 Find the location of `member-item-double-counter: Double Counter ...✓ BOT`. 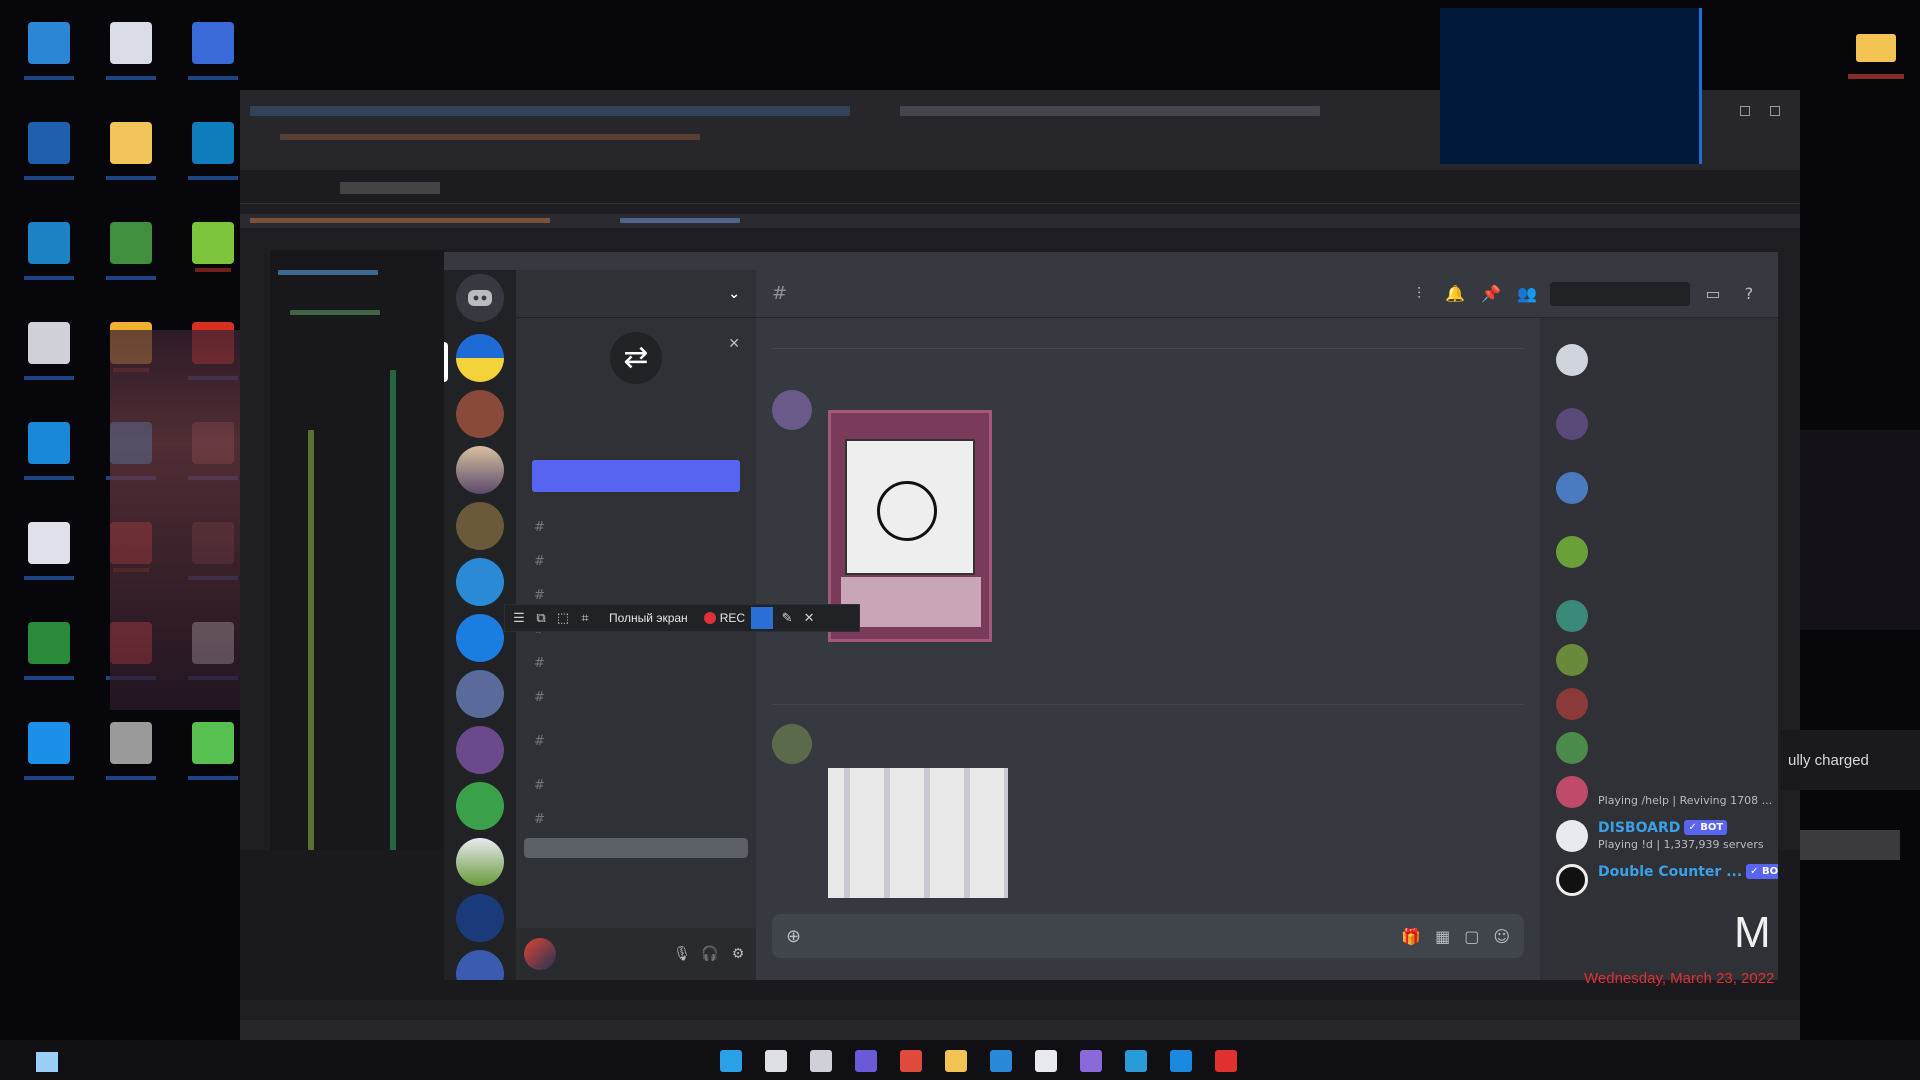

member-item-double-counter: Double Counter ...✓ BOT is located at coordinates (1663, 880).